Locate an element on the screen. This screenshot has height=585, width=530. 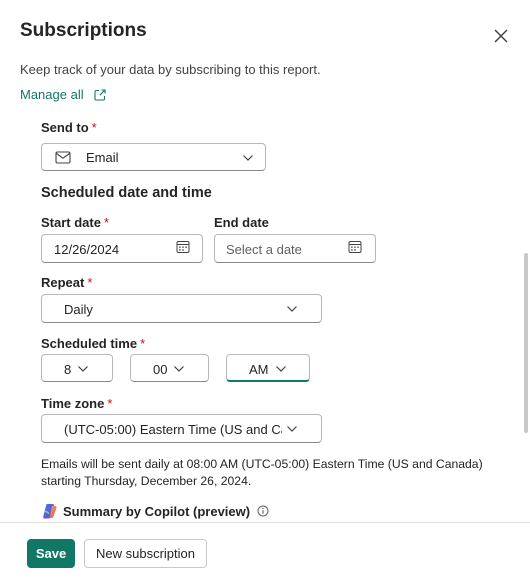
repeat-label: Repeat * is located at coordinates (67, 282).